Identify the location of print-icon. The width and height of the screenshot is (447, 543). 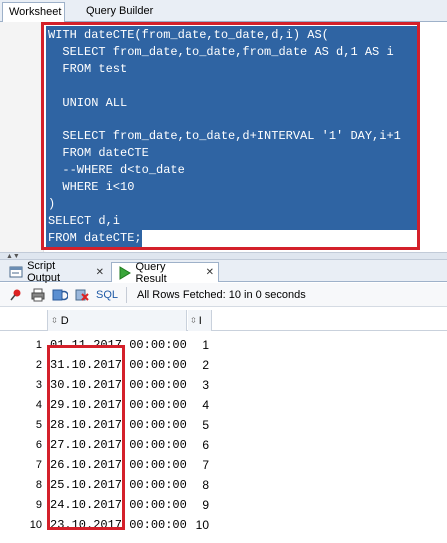
(38, 295).